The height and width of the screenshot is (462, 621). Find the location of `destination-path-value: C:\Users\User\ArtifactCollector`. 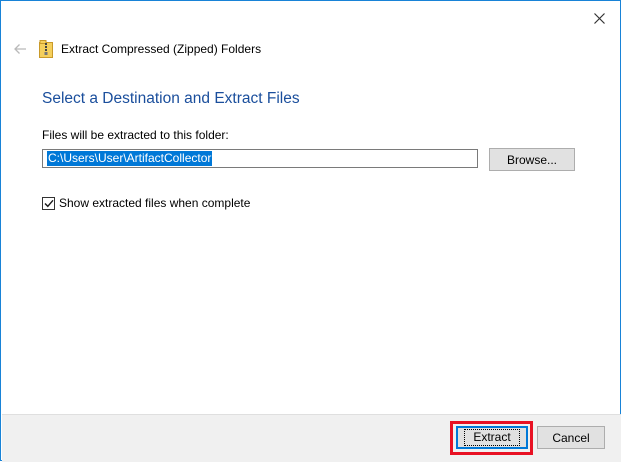

destination-path-value: C:\Users\User\ArtifactCollector is located at coordinates (130, 158).